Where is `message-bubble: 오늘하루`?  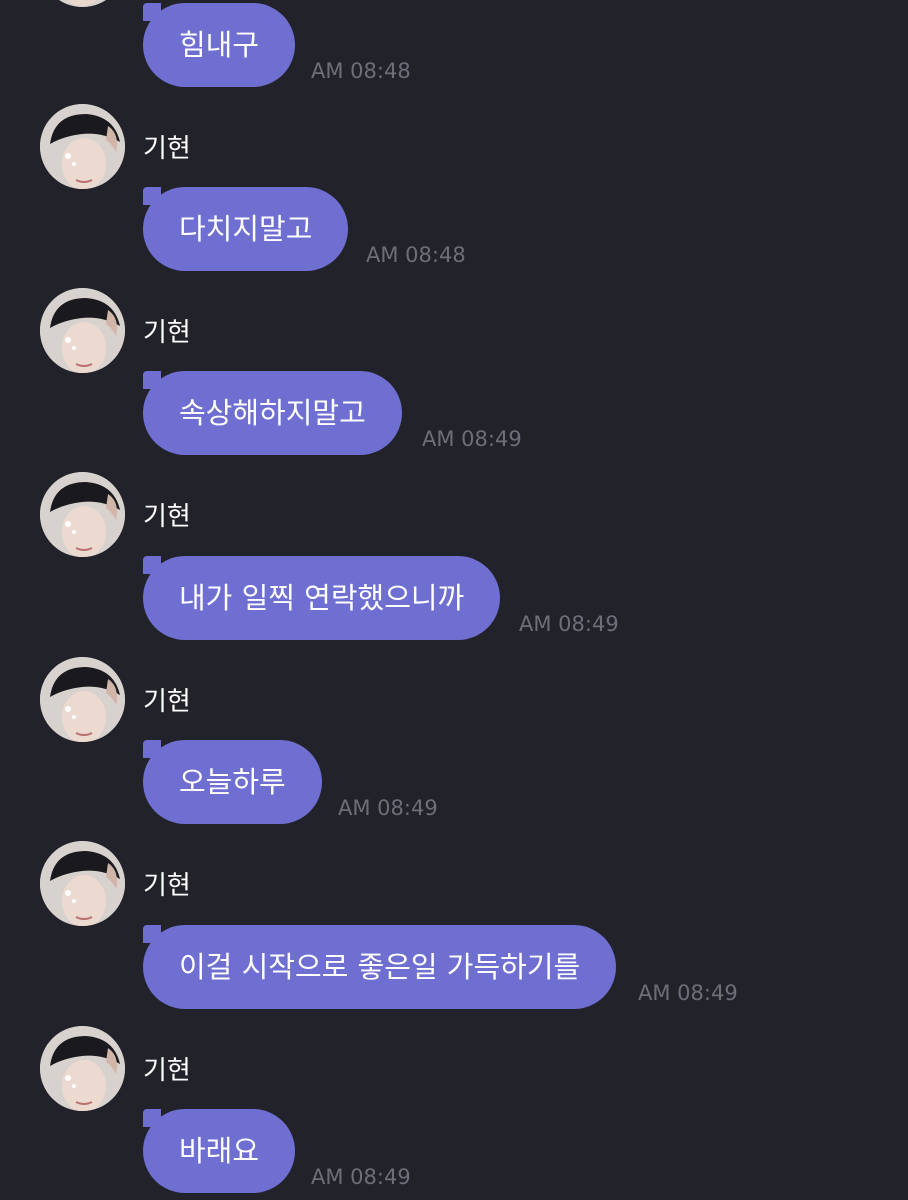 message-bubble: 오늘하루 is located at coordinates (232, 782).